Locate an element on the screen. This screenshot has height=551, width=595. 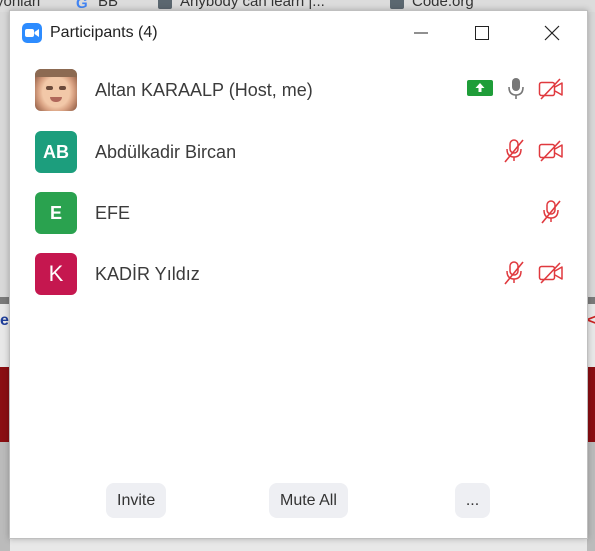
invite-button: Invite is located at coordinates (136, 500).